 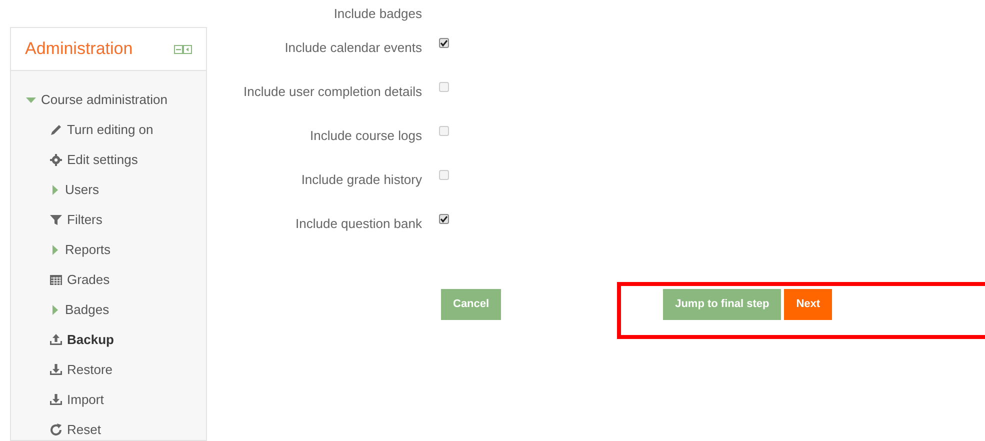 I want to click on sidebar-item: Filters, so click(x=84, y=220).